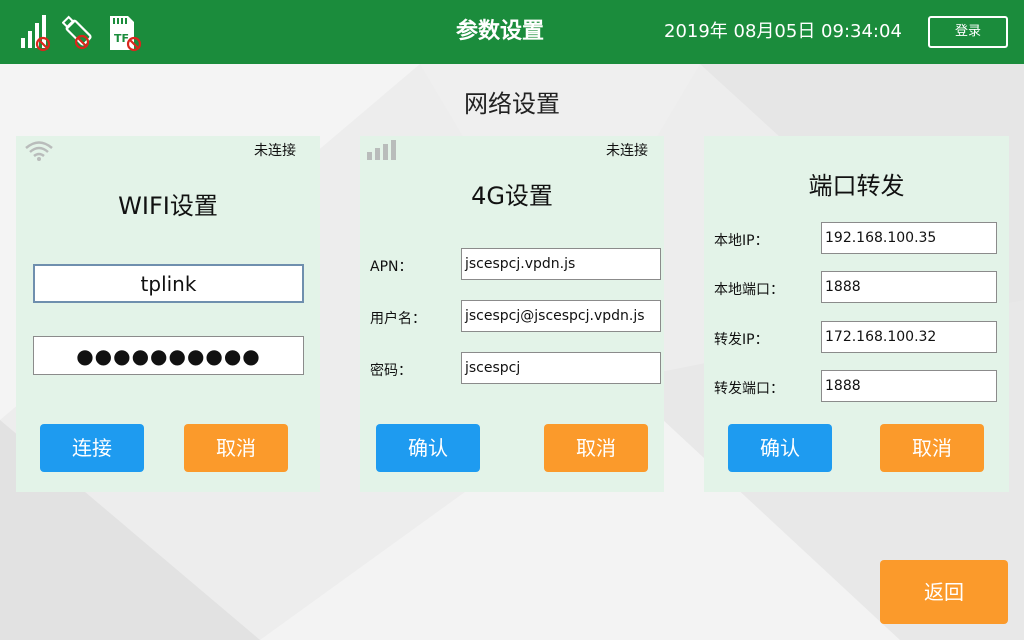  Describe the element at coordinates (856, 186) in the screenshot. I see `port-forward-panel-title: 端口转发` at that location.